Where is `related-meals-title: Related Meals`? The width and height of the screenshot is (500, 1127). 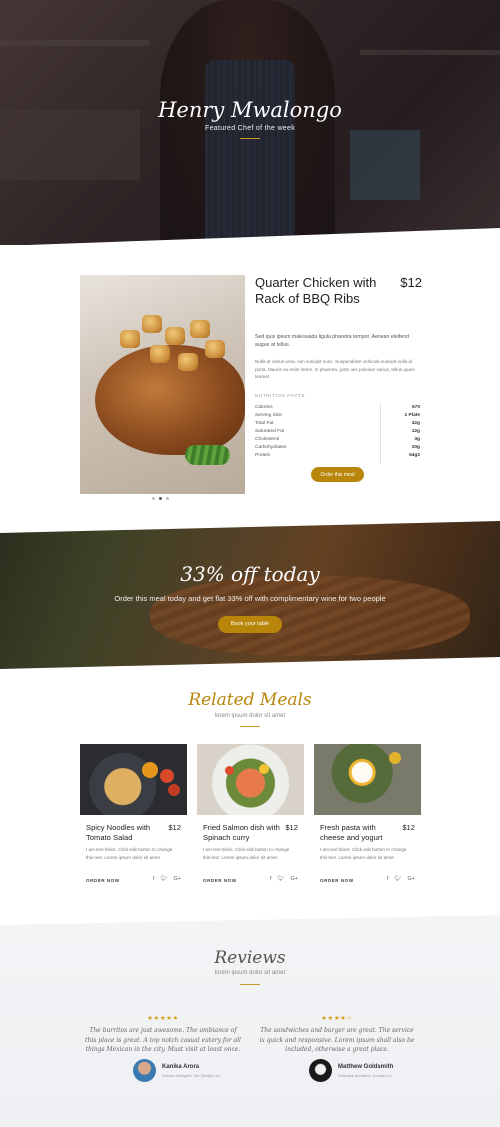 related-meals-title: Related Meals is located at coordinates (250, 700).